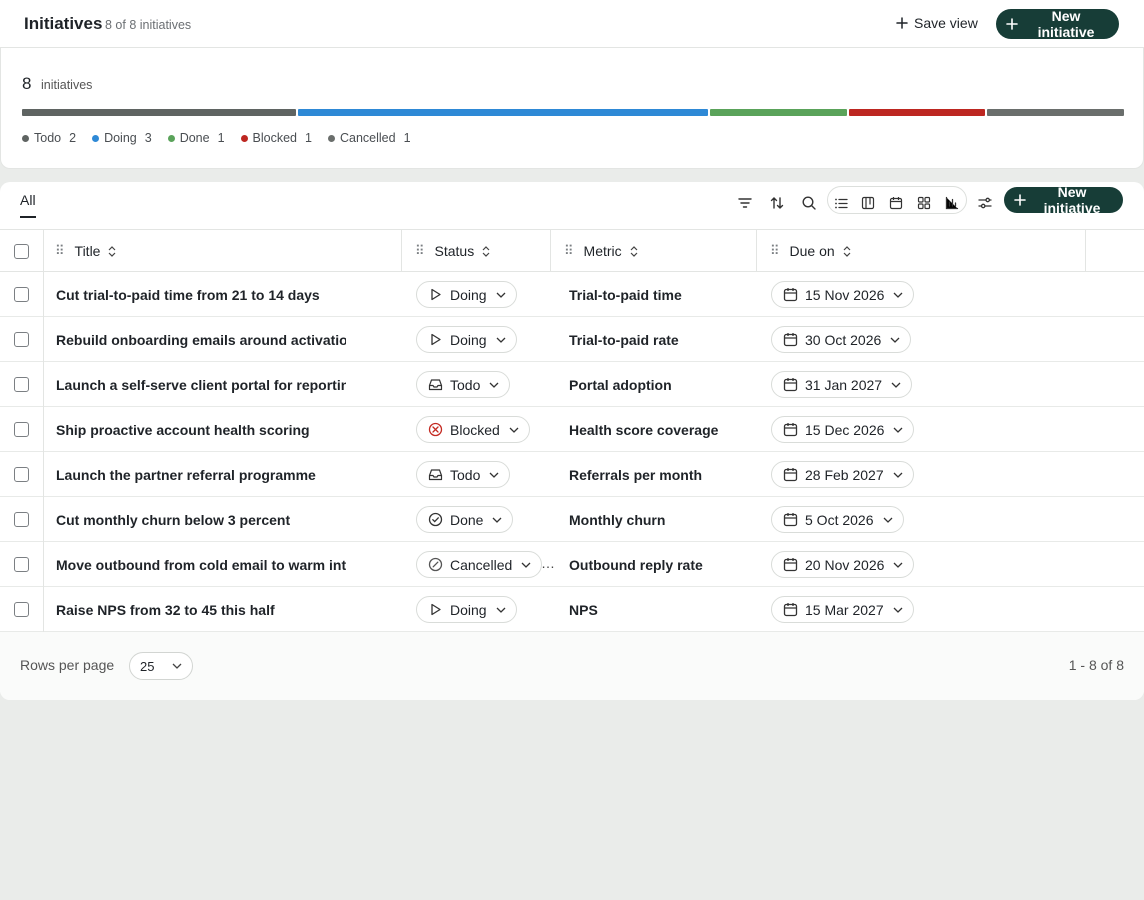 The image size is (1144, 900). Describe the element at coordinates (777, 203) in the screenshot. I see `sort-icon` at that location.